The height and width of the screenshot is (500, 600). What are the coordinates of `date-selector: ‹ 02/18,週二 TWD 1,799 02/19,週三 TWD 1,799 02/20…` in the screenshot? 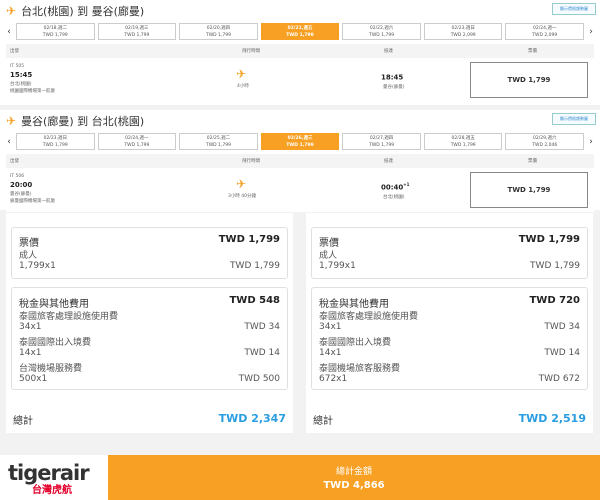 It's located at (300, 31).